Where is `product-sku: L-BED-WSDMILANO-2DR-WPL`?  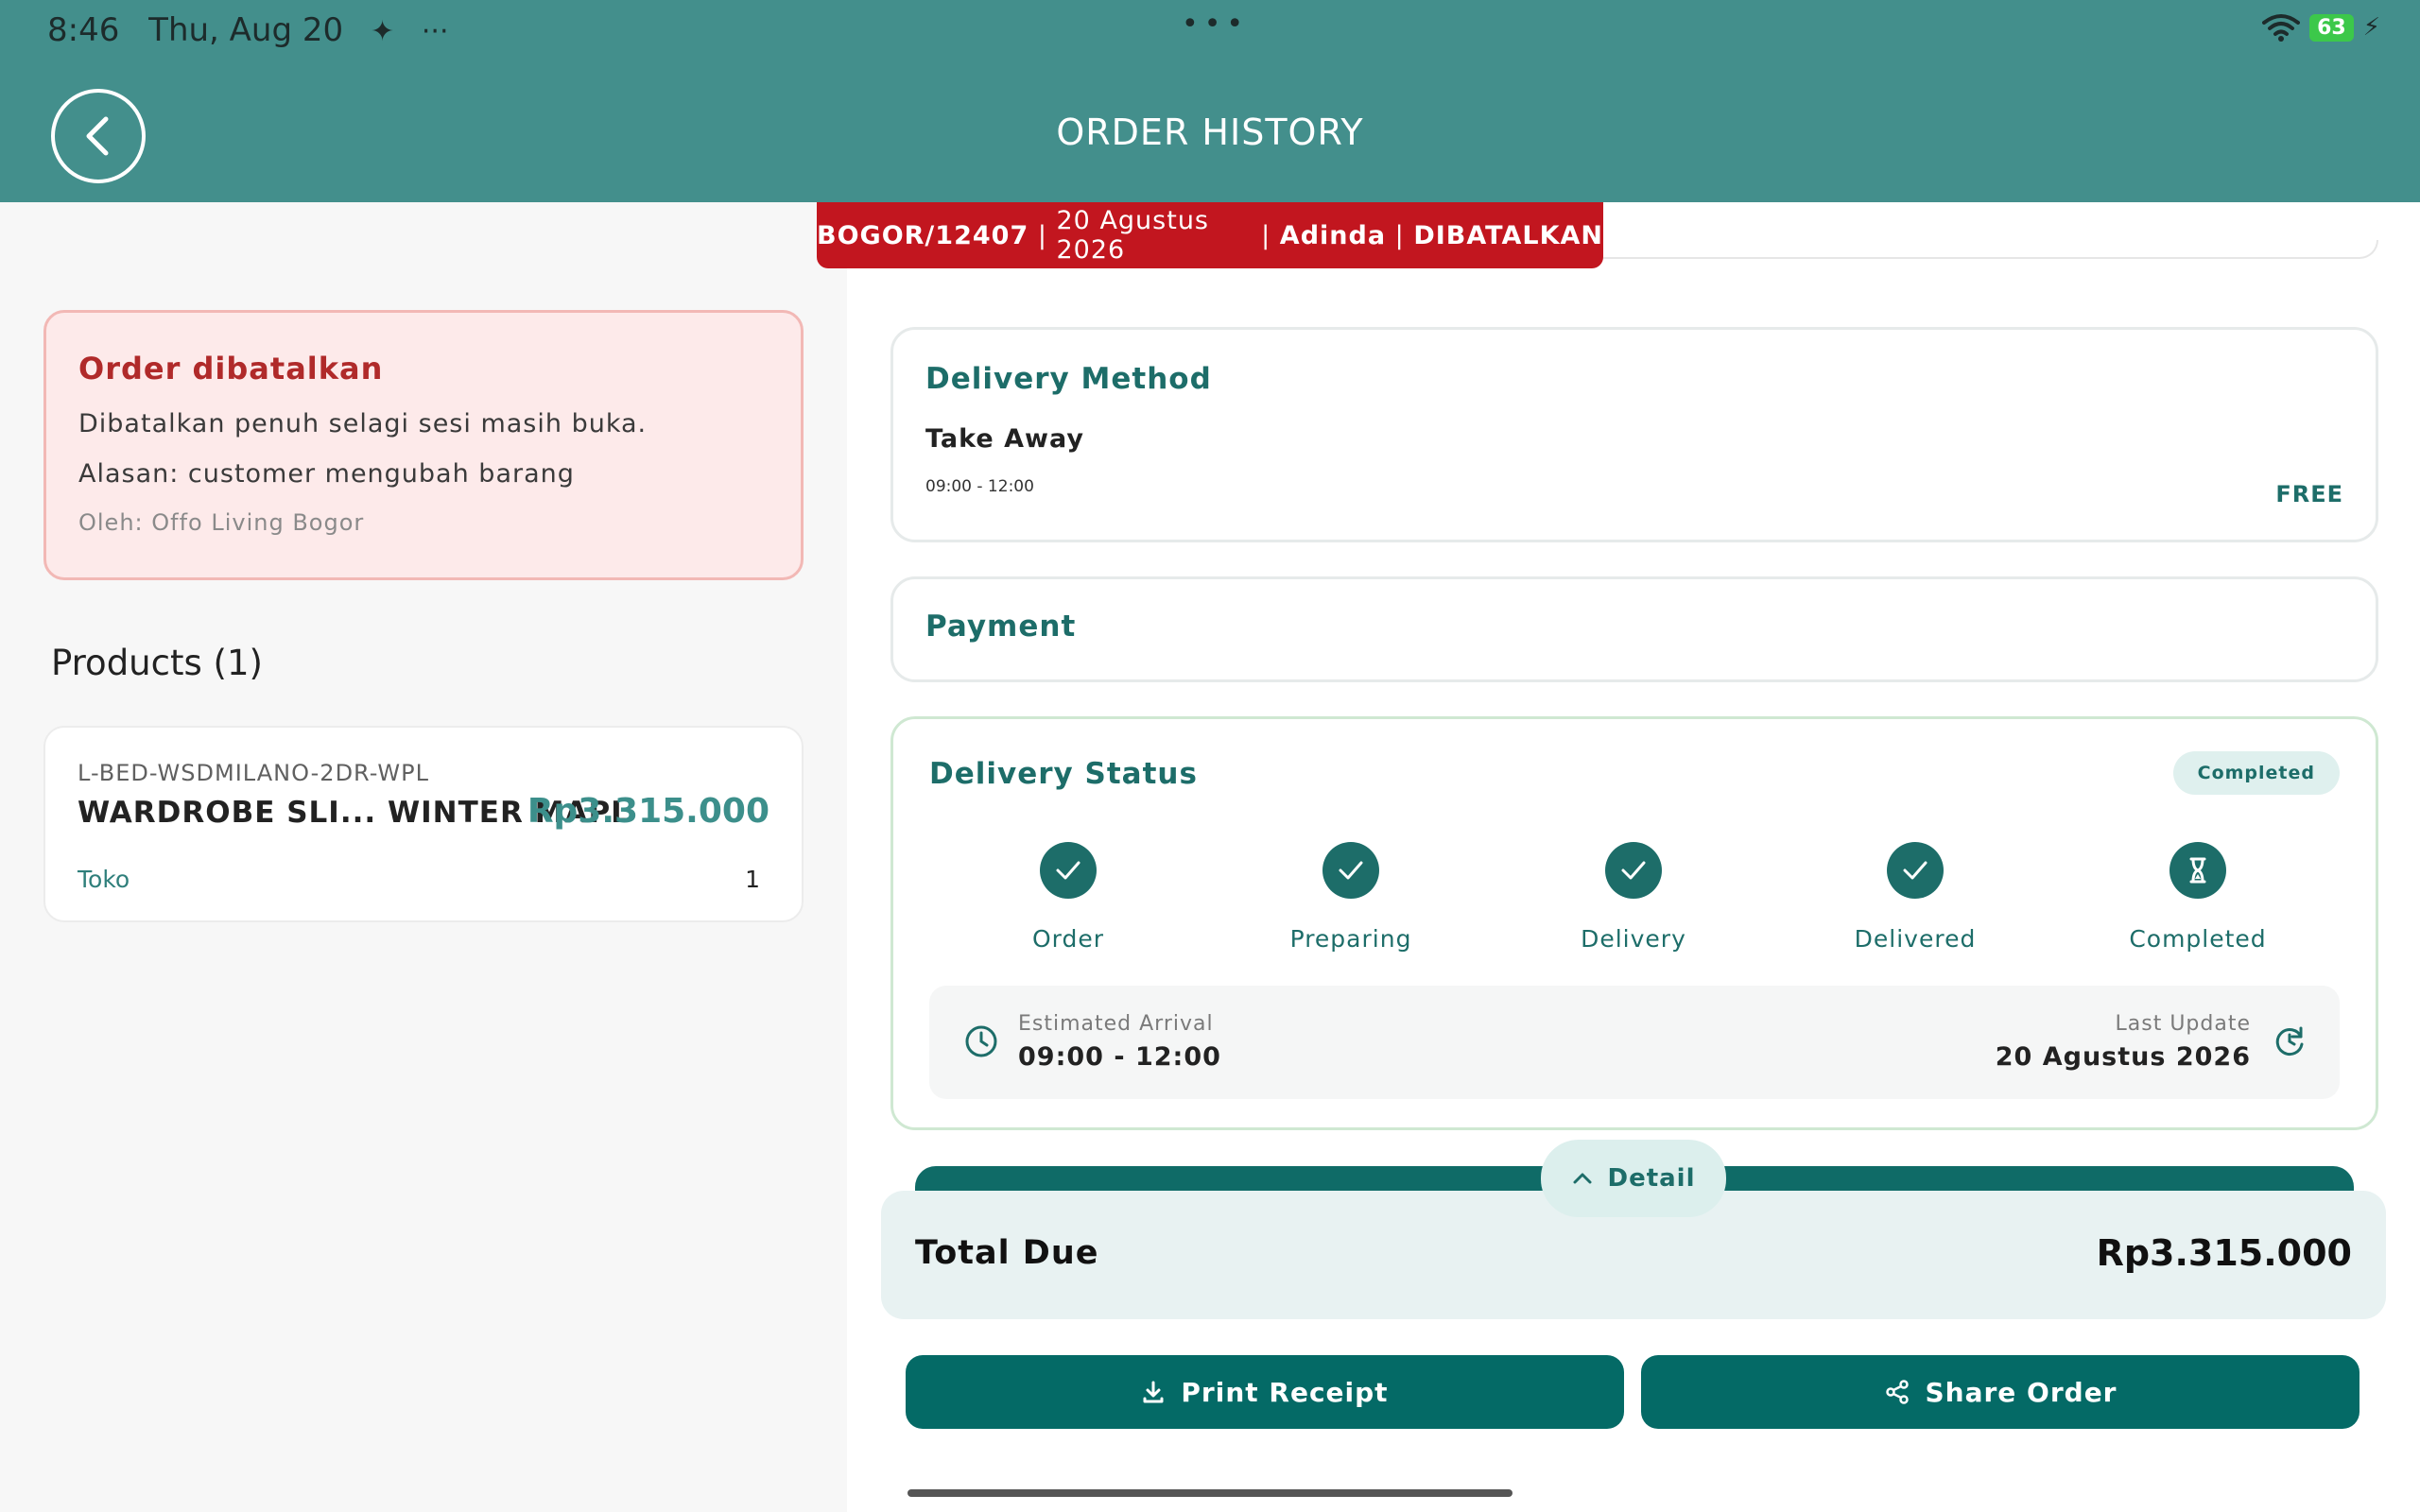
product-sku: L-BED-WSDMILANO-2DR-WPL is located at coordinates (254, 773).